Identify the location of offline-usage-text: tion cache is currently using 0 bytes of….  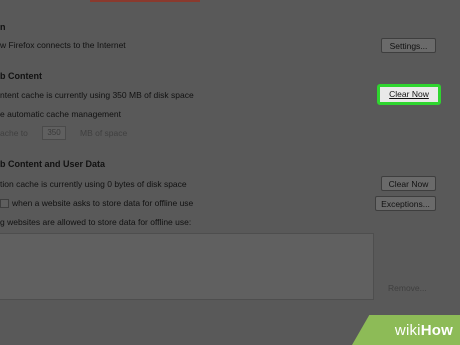
(93, 184).